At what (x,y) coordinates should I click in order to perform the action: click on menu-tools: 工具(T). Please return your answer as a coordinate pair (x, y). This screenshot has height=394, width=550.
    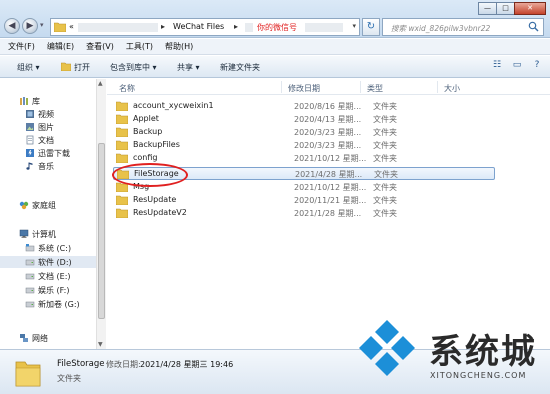
    Looking at the image, I should click on (139, 46).